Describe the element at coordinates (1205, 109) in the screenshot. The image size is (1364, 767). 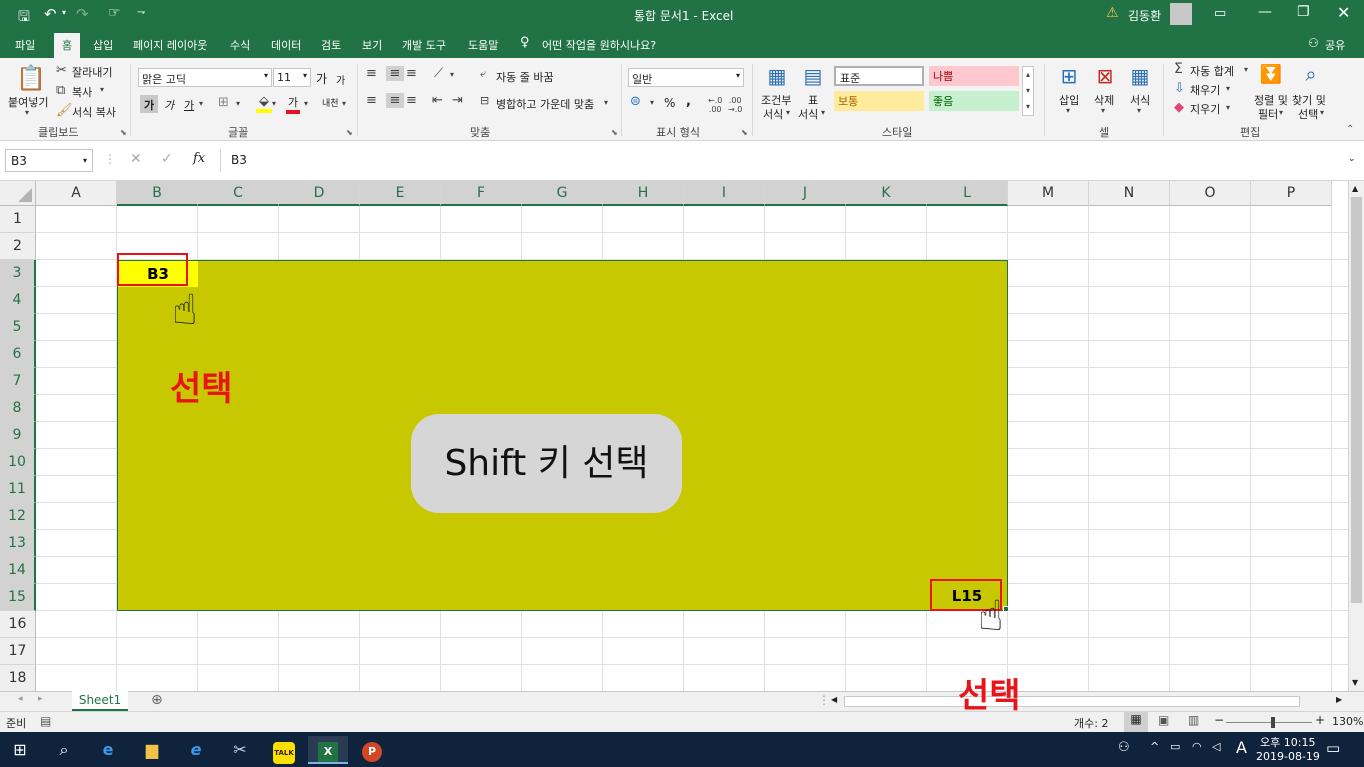
I see `clear-button: 지우기` at that location.